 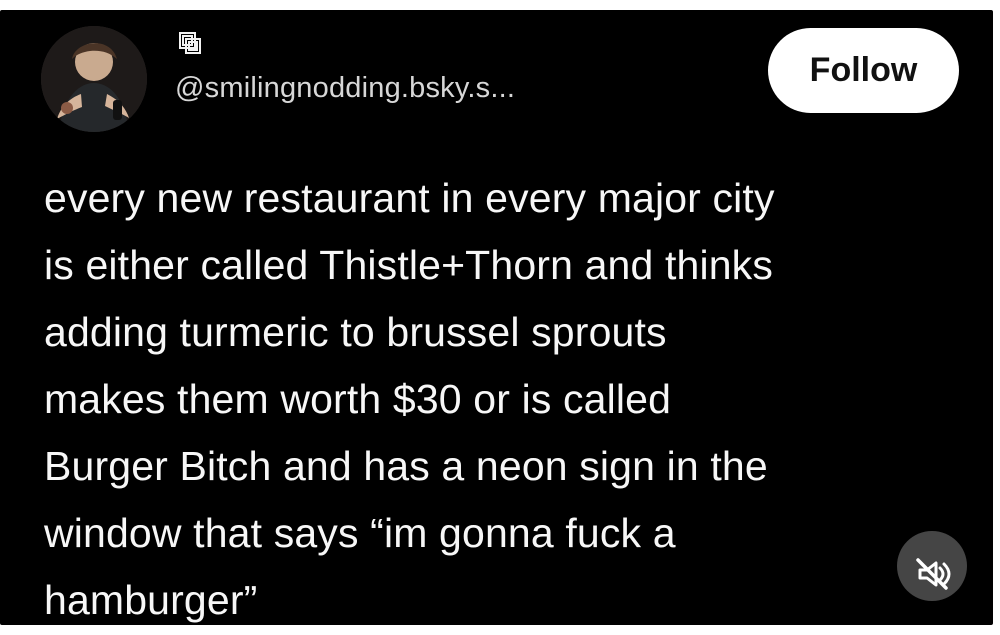 What do you see at coordinates (863, 70) in the screenshot?
I see `follow-button: Follow` at bounding box center [863, 70].